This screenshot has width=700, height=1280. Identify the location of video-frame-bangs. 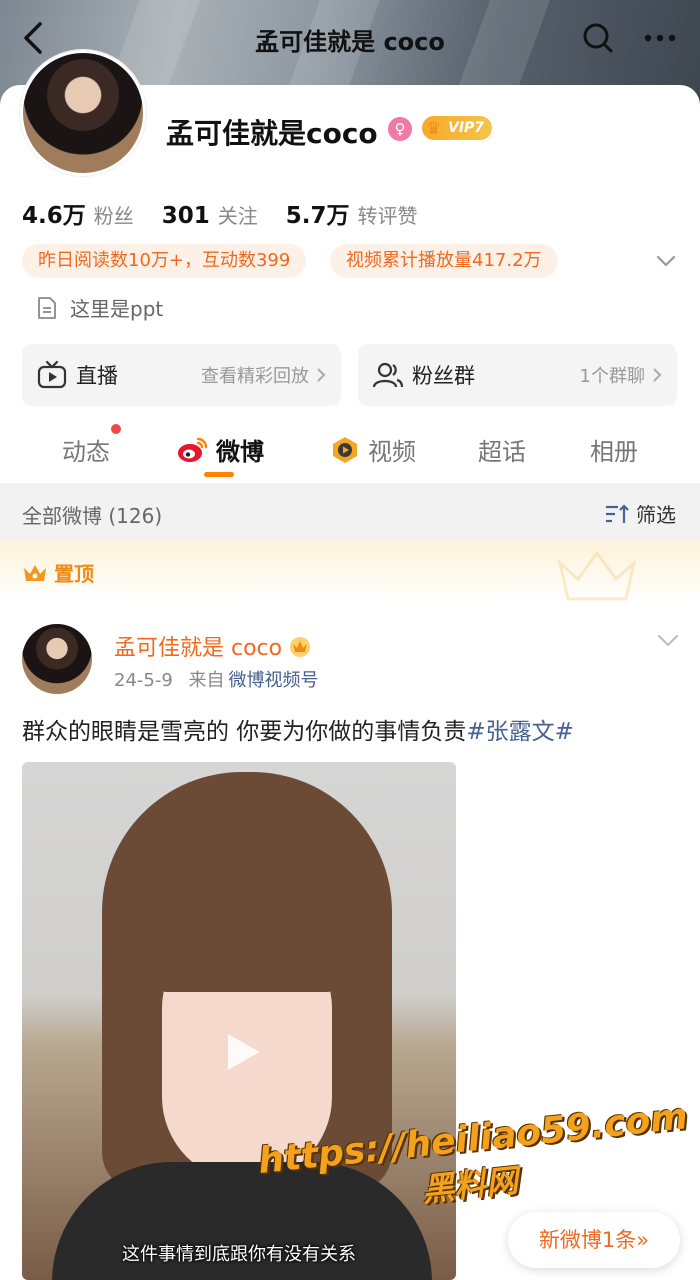
(247, 952).